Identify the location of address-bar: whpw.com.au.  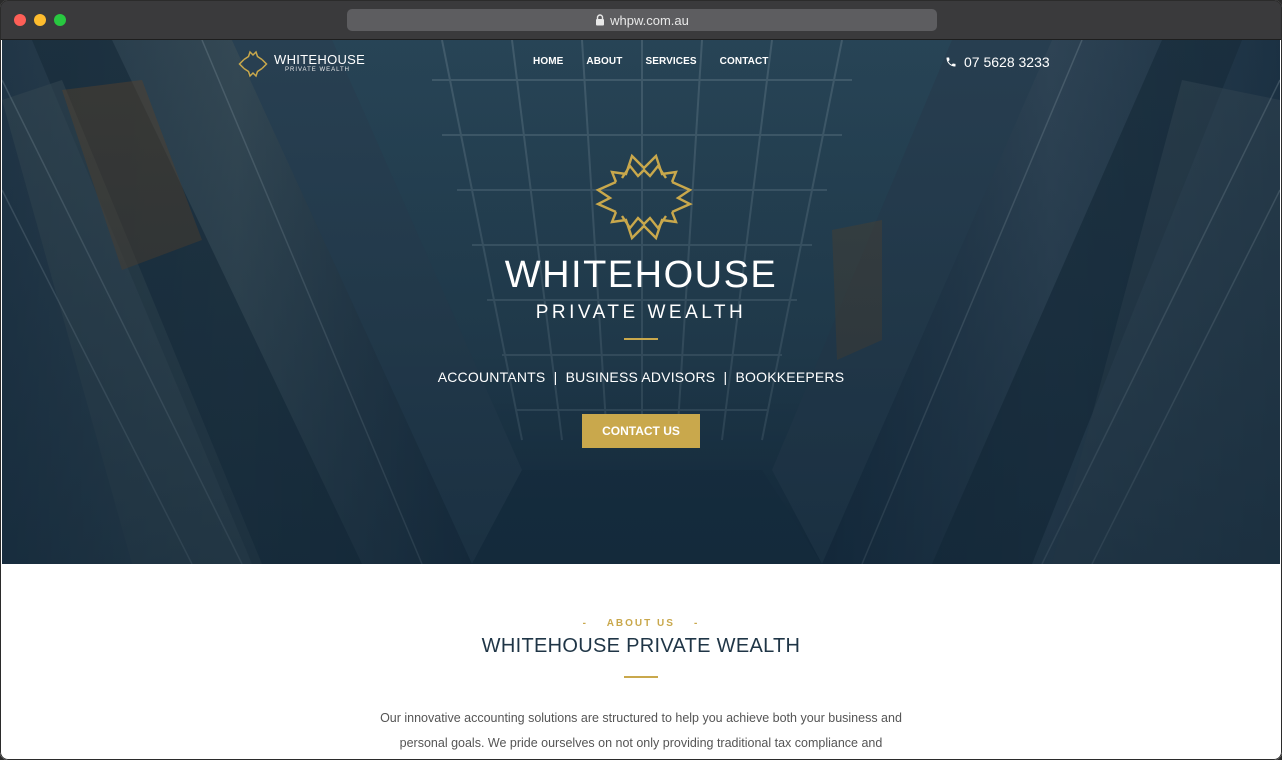
(642, 20).